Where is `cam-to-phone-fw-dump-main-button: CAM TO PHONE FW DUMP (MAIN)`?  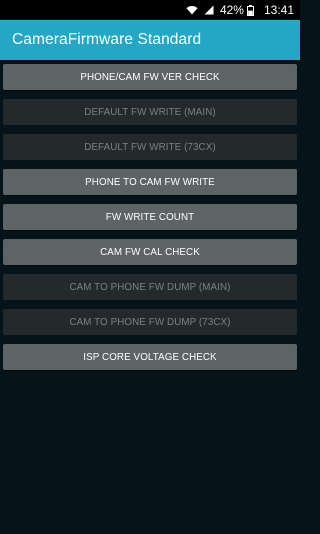
cam-to-phone-fw-dump-main-button: CAM TO PHONE FW DUMP (MAIN) is located at coordinates (150, 287).